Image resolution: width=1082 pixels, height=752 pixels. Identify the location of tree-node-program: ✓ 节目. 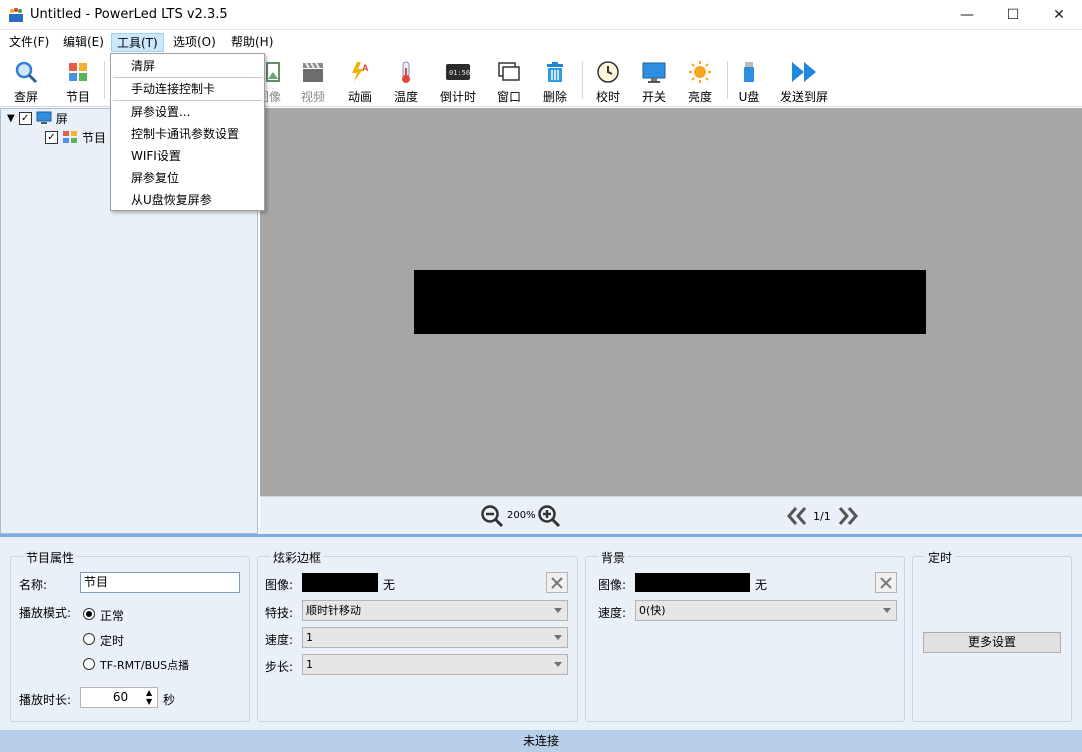
(75, 137).